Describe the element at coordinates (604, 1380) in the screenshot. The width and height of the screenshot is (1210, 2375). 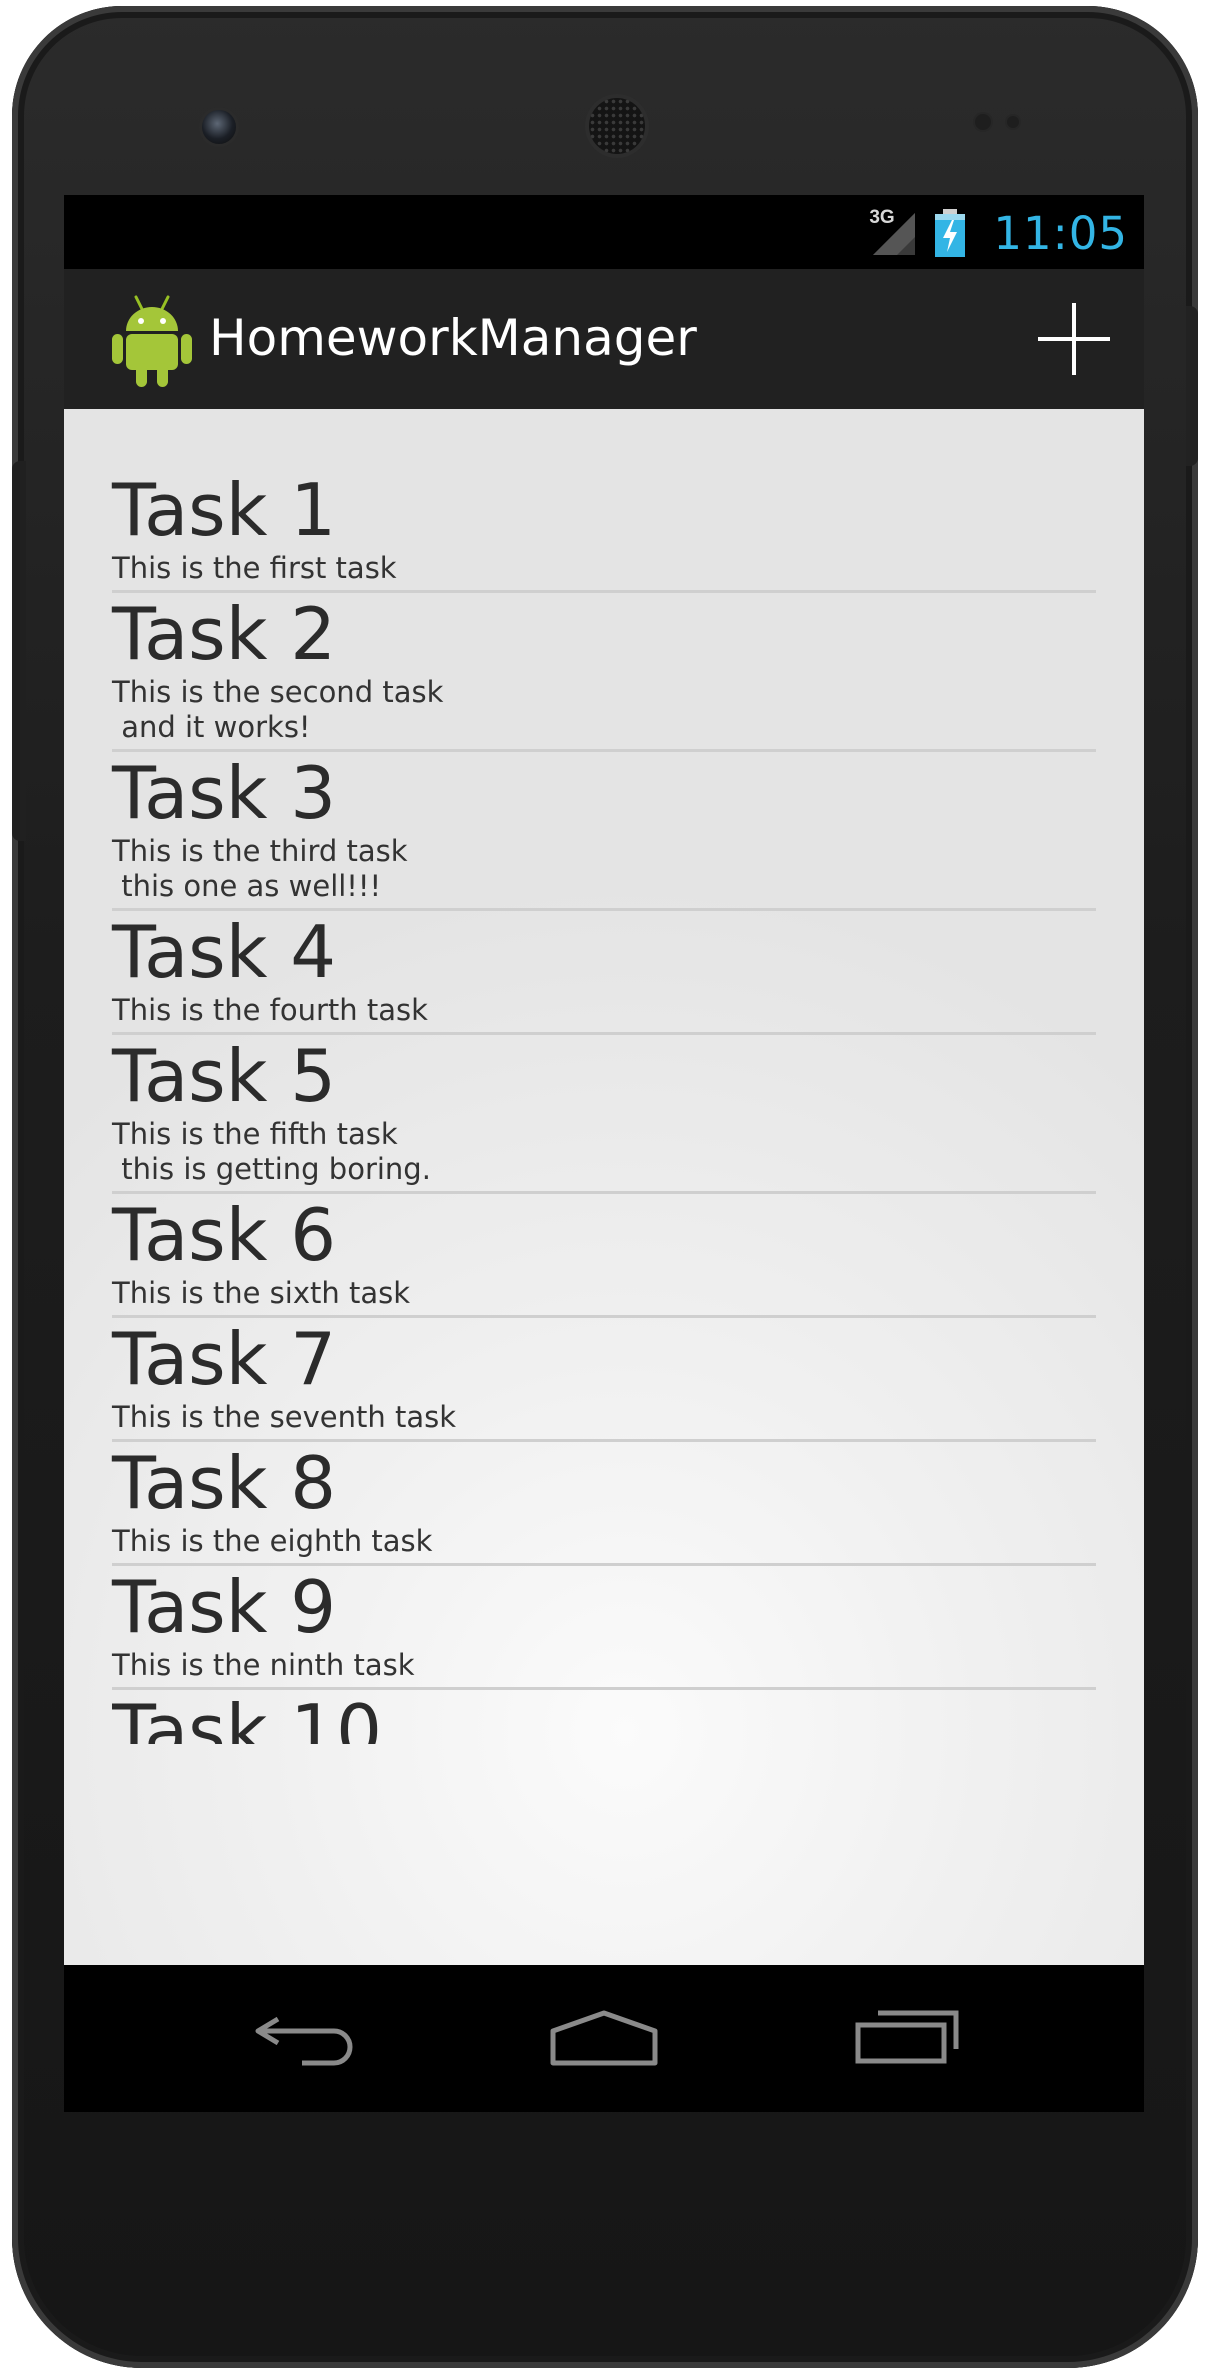
I see `task-item: Task 7 This is the seventh task` at that location.